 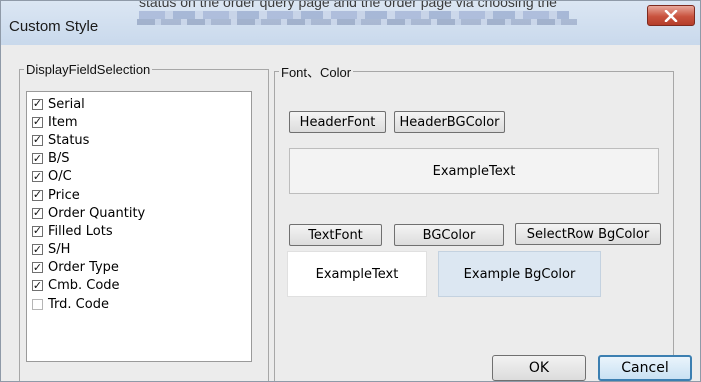 What do you see at coordinates (83, 268) in the screenshot?
I see `field-item-label: Order Type` at bounding box center [83, 268].